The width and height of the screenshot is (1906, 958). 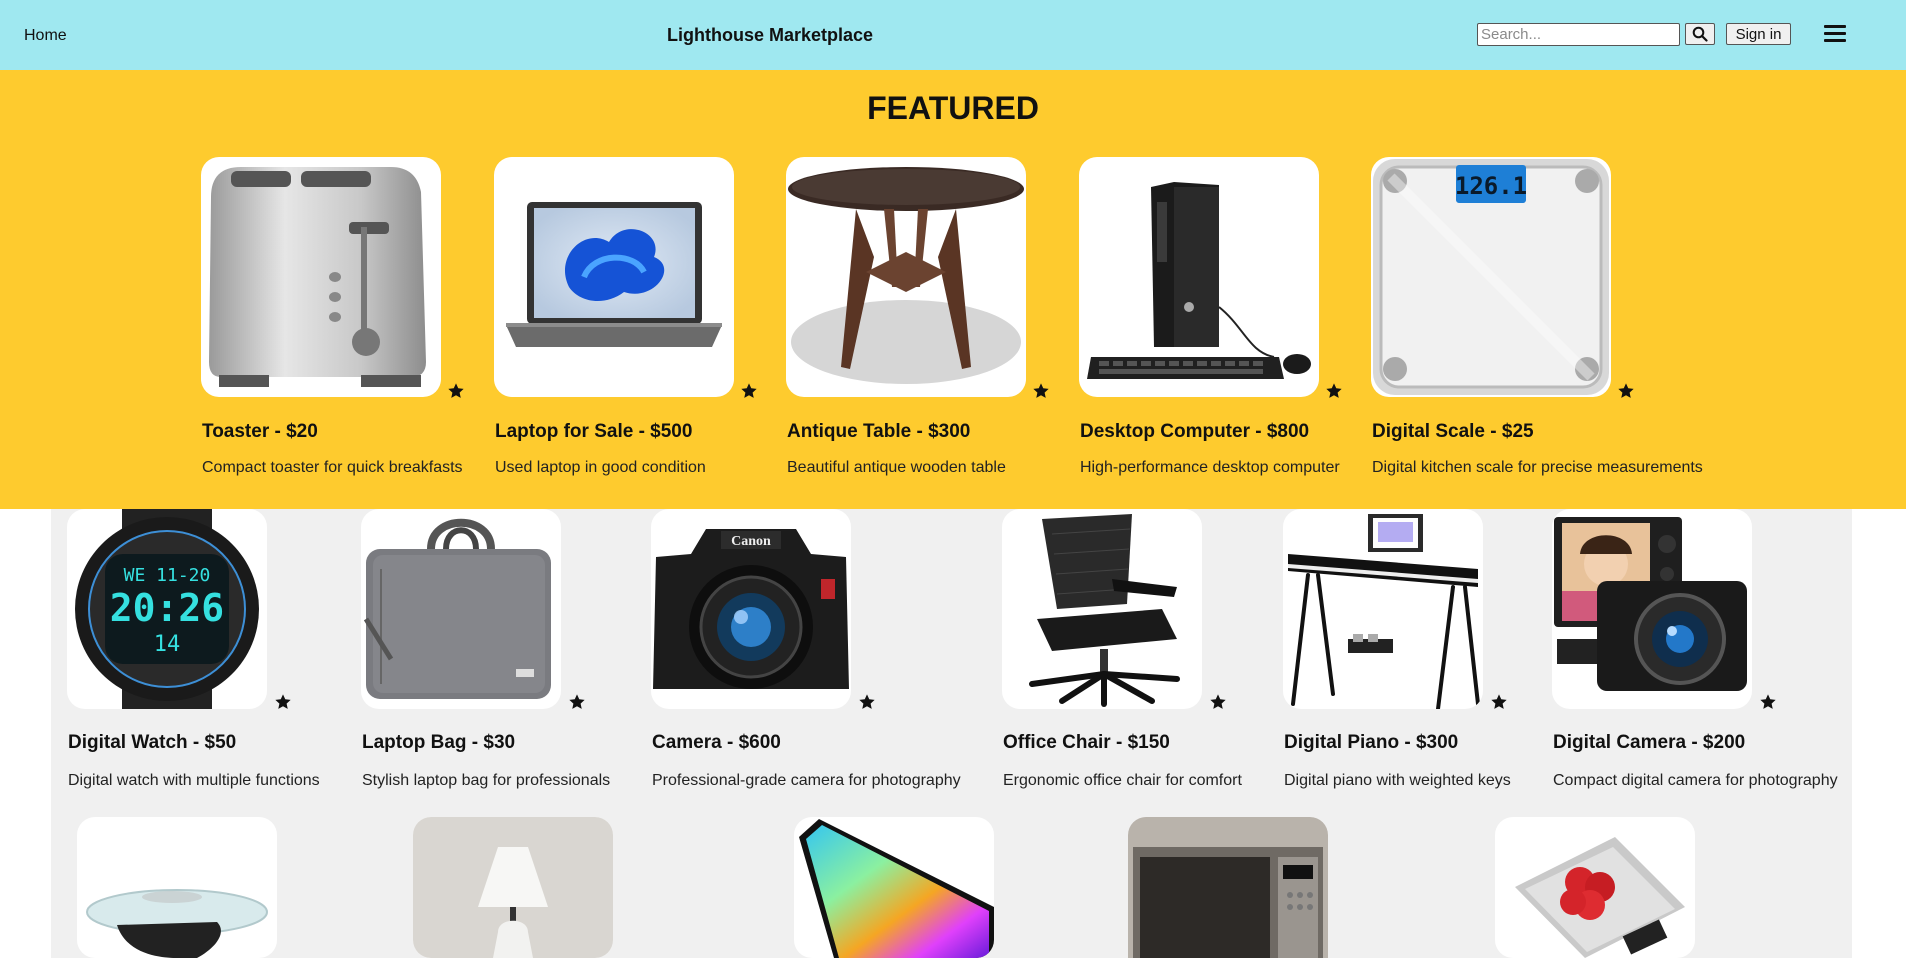 What do you see at coordinates (1453, 432) in the screenshot?
I see `product-title: Digital Scale - $25` at bounding box center [1453, 432].